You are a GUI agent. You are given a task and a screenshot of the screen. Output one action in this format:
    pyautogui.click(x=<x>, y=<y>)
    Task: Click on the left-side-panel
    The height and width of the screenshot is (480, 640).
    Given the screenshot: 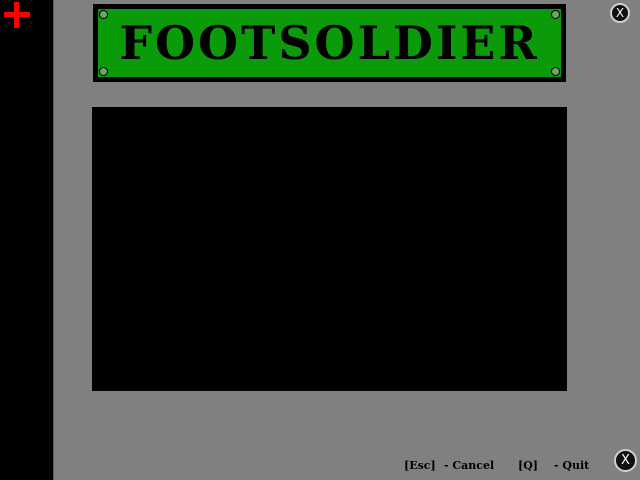 What is the action you would take?
    pyautogui.click(x=27, y=240)
    